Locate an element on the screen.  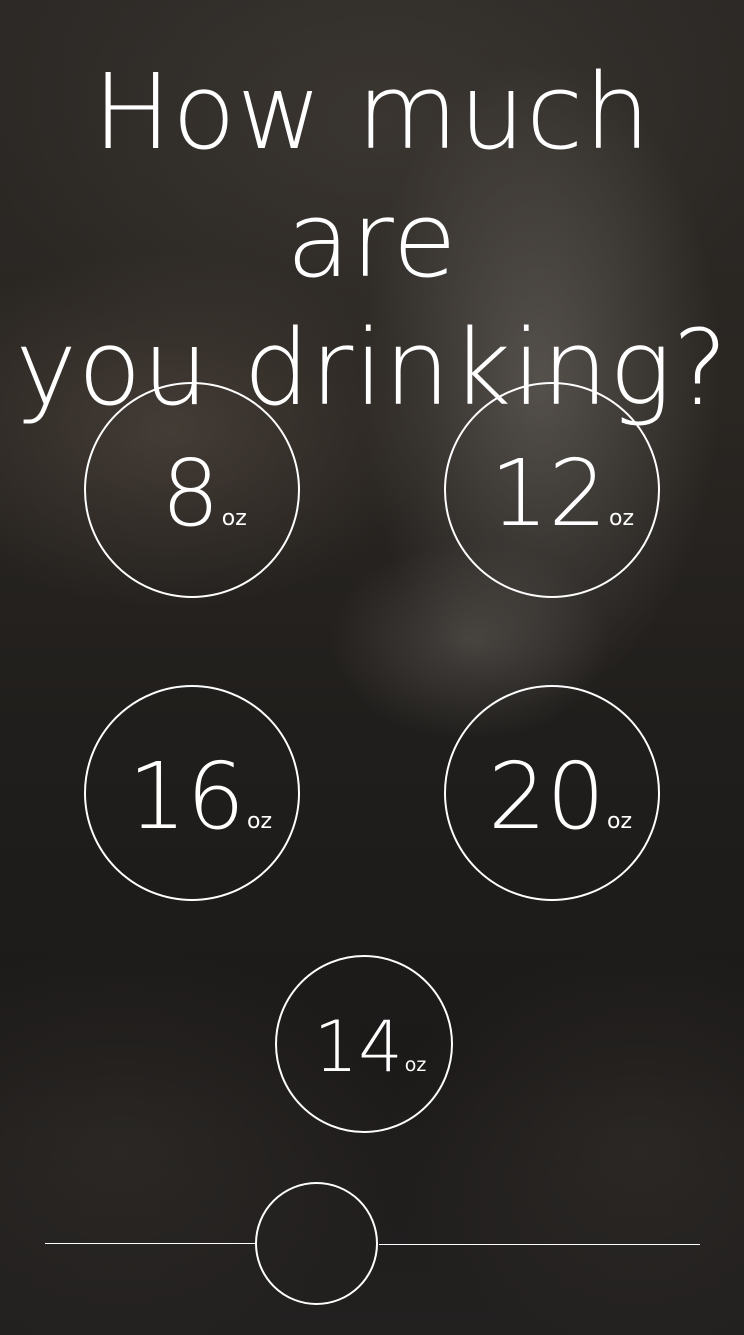
size-slider-thumb is located at coordinates (316, 1243).